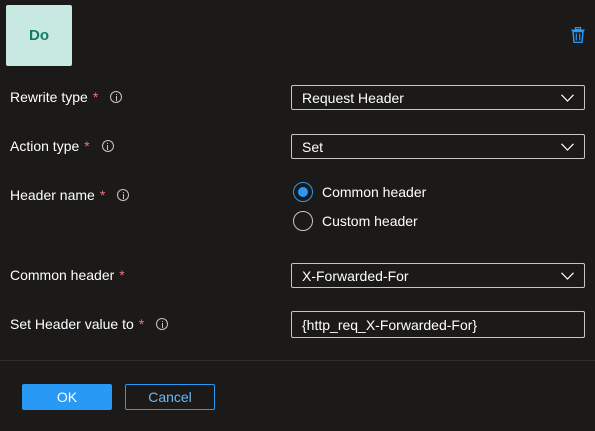  What do you see at coordinates (49, 97) in the screenshot?
I see `rewrite-type-label-text: Rewrite type` at bounding box center [49, 97].